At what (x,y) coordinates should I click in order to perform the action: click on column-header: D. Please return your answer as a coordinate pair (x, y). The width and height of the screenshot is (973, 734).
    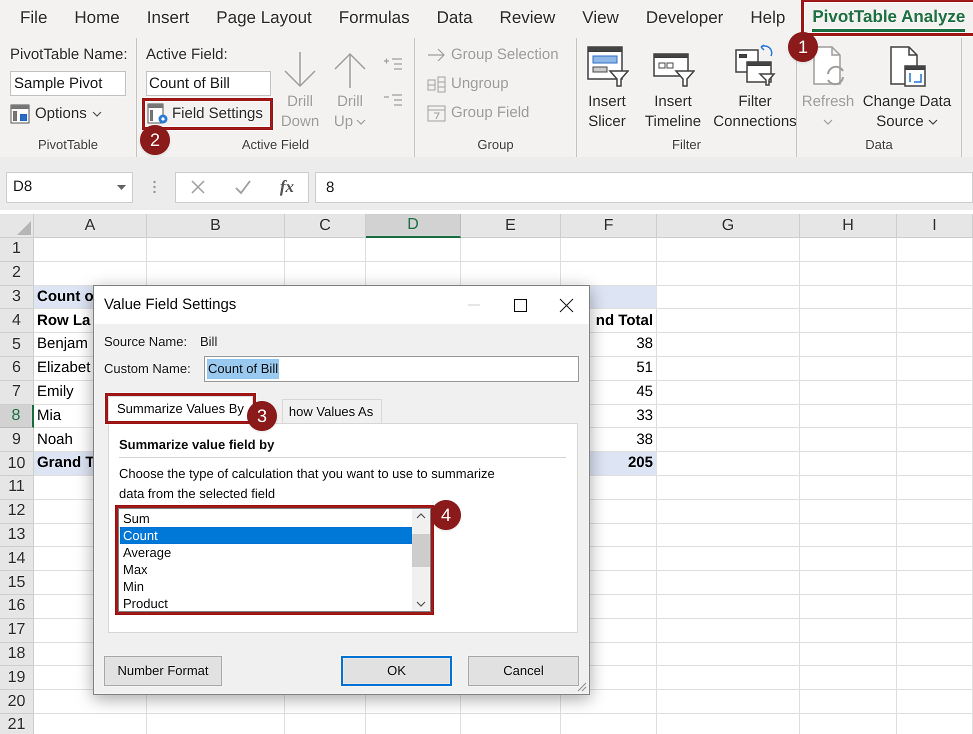
    Looking at the image, I should click on (413, 226).